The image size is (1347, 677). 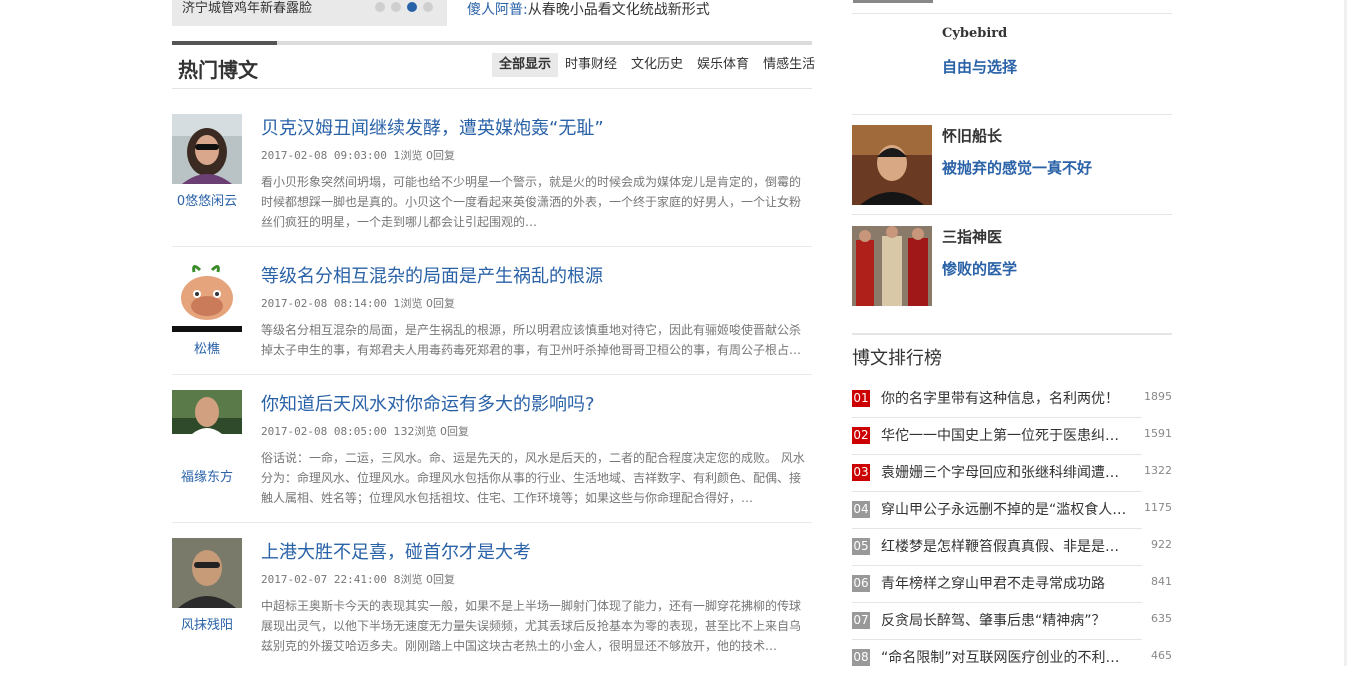 I want to click on rank-count: 841, so click(x=1161, y=581).